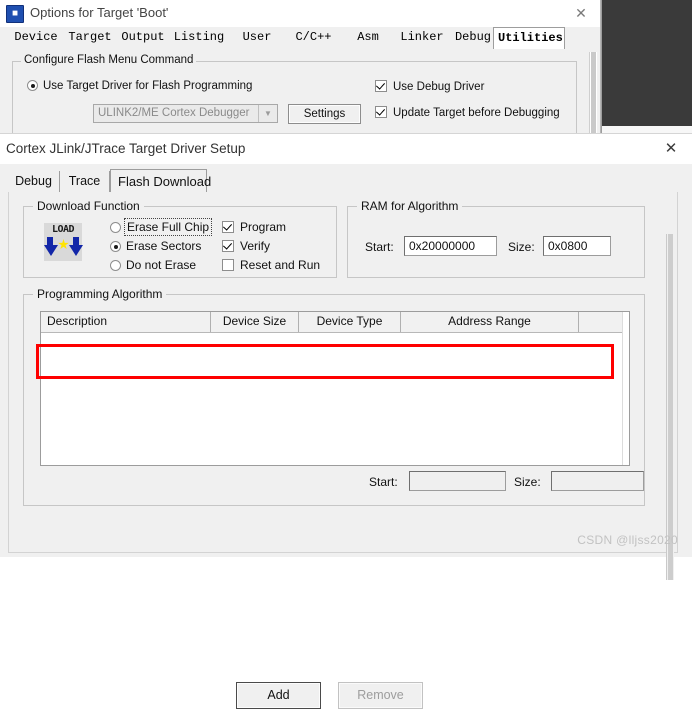  What do you see at coordinates (325, 361) in the screenshot?
I see `empty-row-highlight-annotation` at bounding box center [325, 361].